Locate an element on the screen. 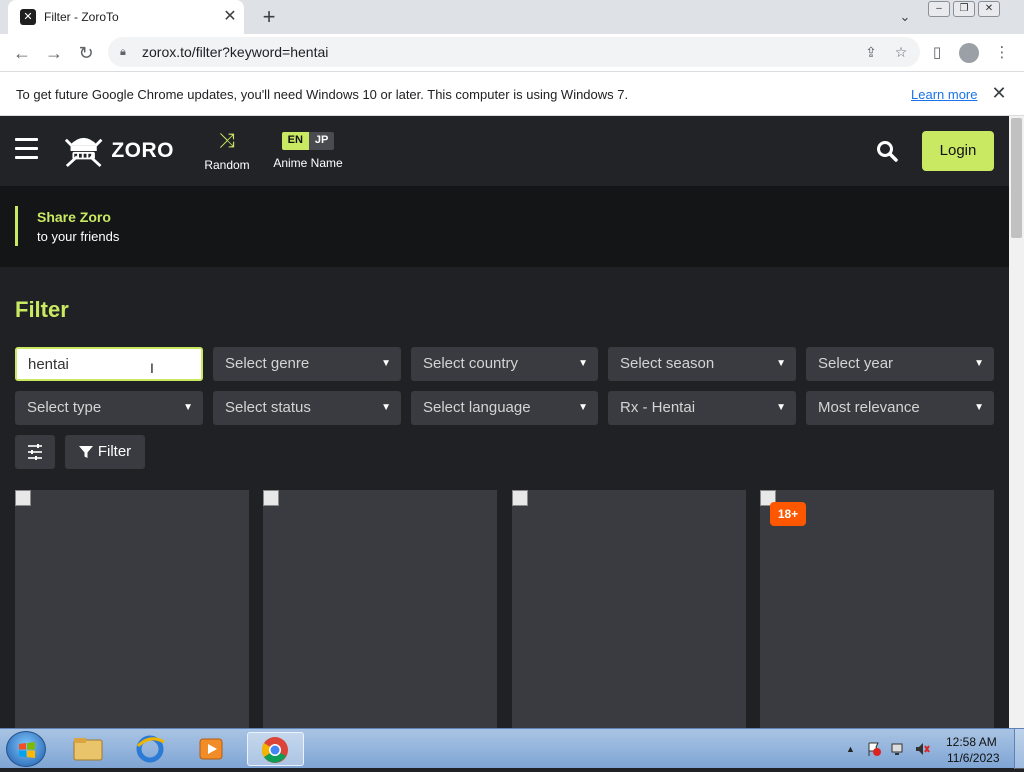 Image resolution: width=1024 pixels, height=772 pixels. sort-select: Most relevance ▼ is located at coordinates (900, 408).